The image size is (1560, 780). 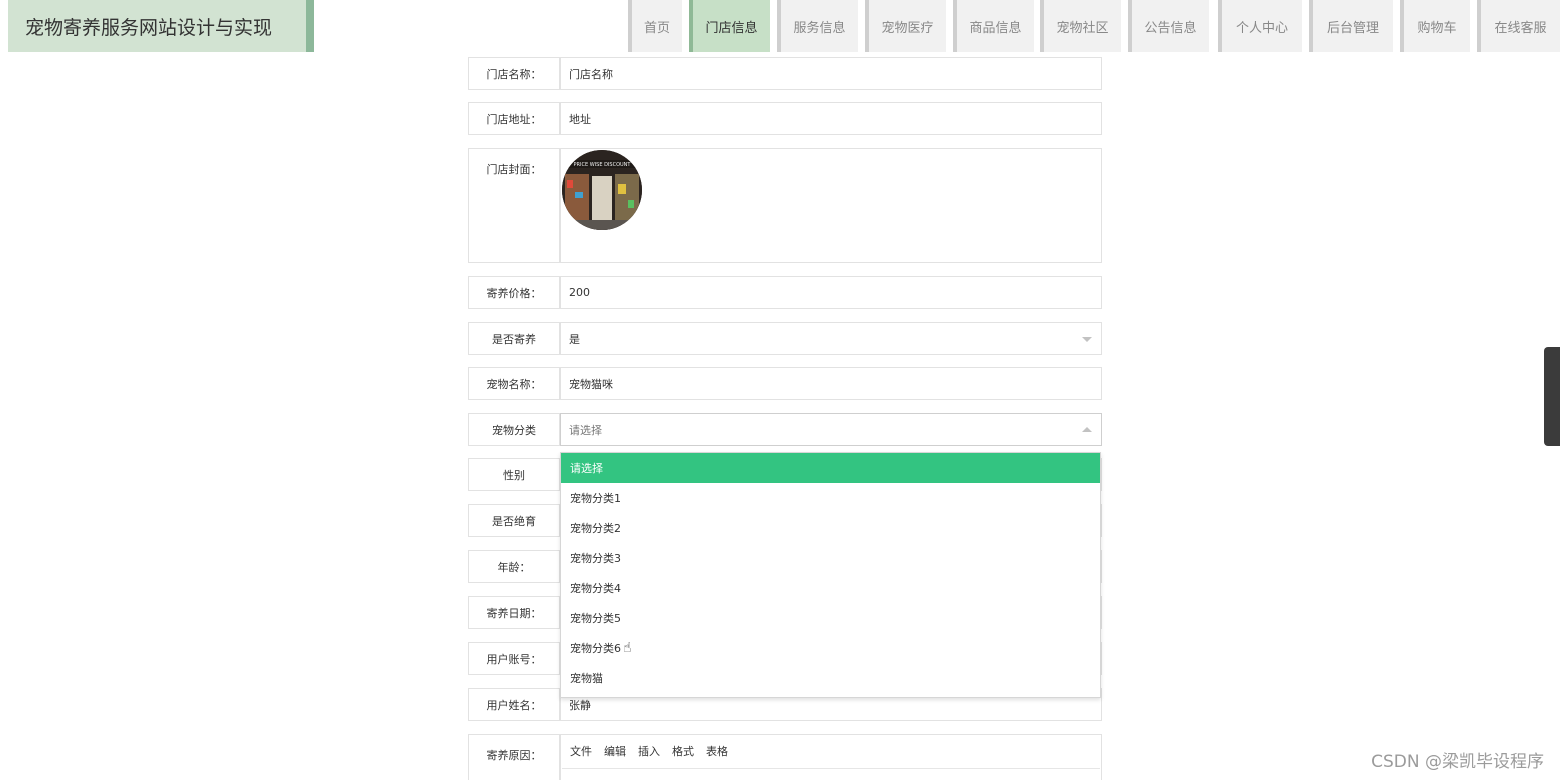 What do you see at coordinates (830, 498) in the screenshot?
I see `dropdown-option: 宠物分类1` at bounding box center [830, 498].